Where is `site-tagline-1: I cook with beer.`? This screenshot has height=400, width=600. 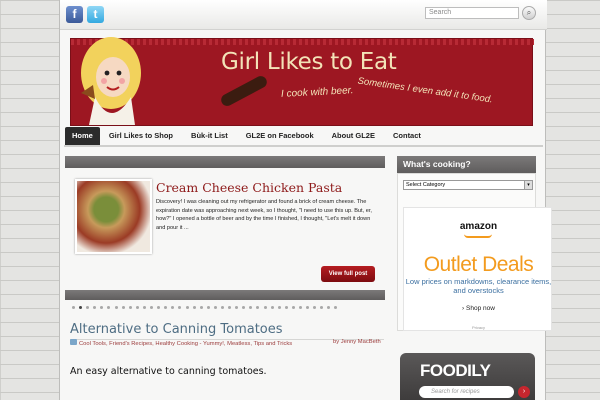 site-tagline-1: I cook with beer. is located at coordinates (317, 92).